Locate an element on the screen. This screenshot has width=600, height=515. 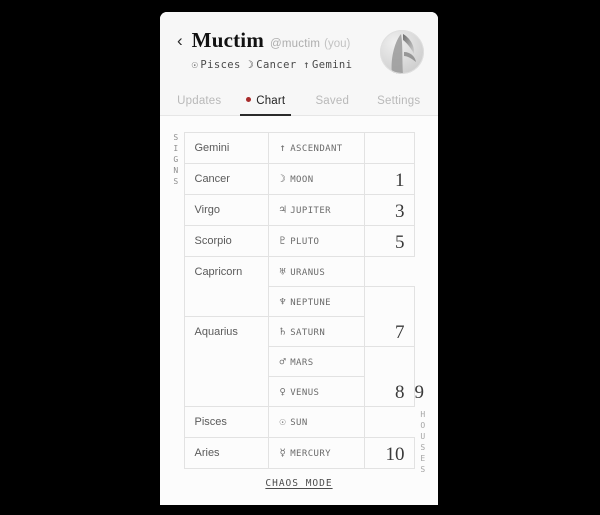
sun-glyph-icon: ☉ is located at coordinates (195, 65).